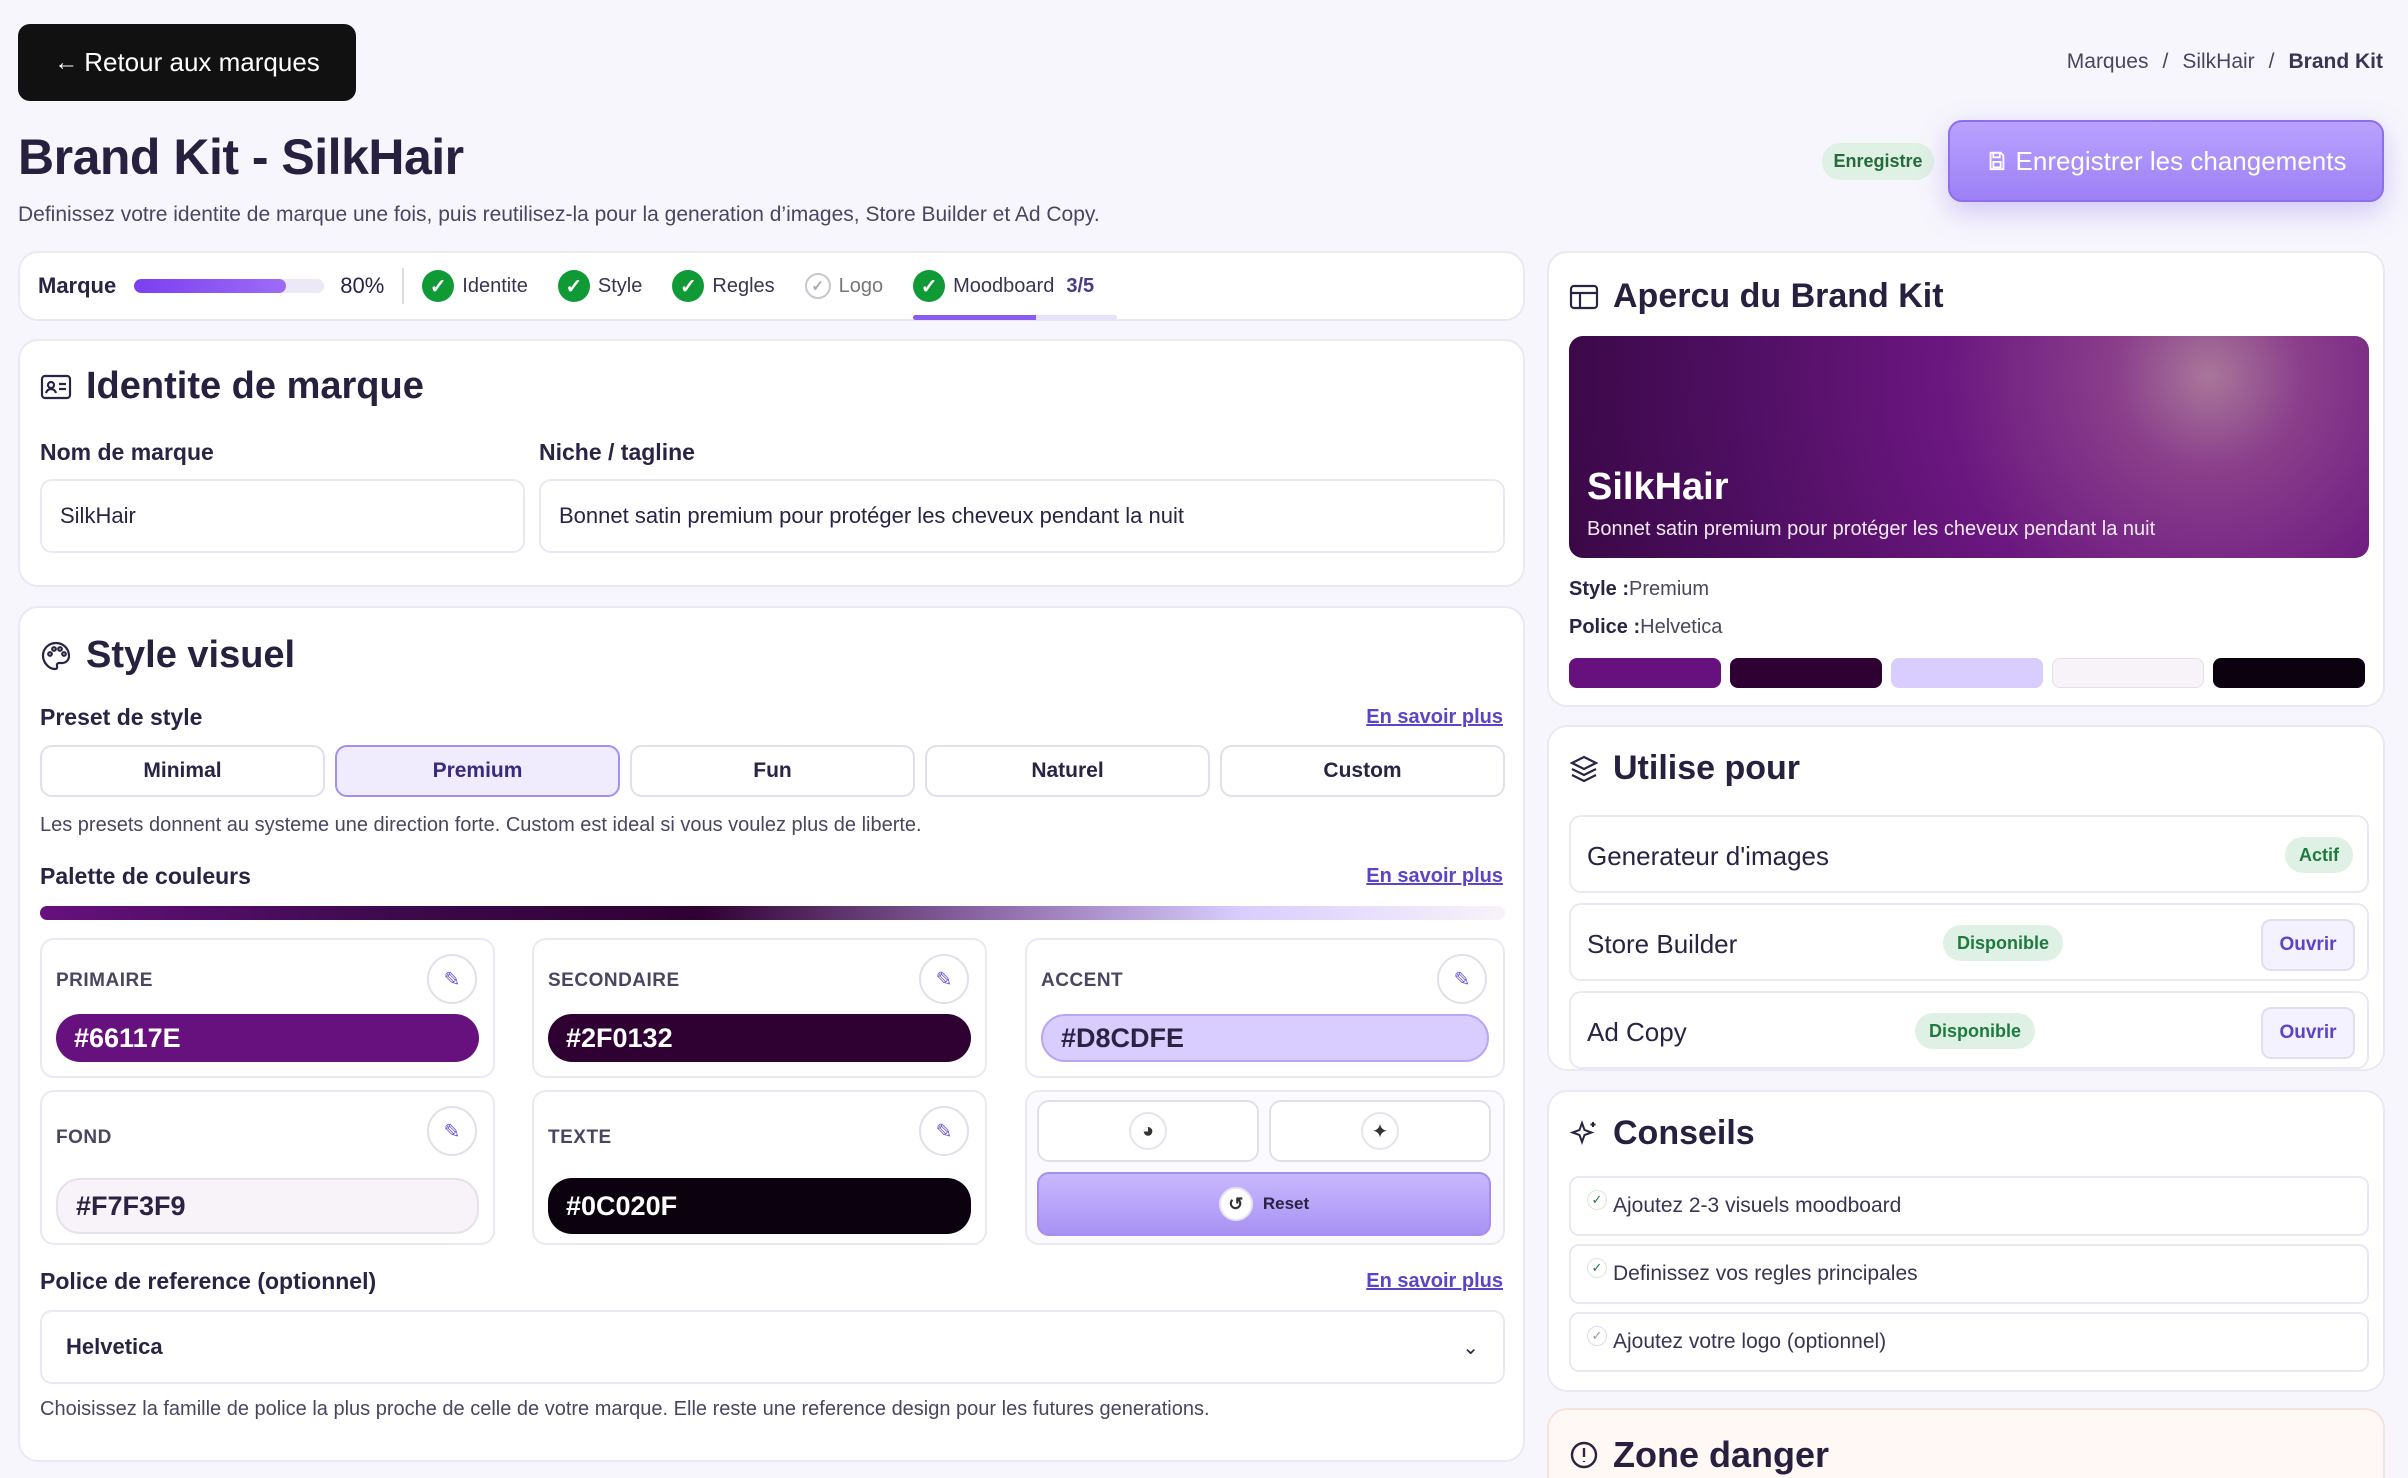 The height and width of the screenshot is (1478, 2408). I want to click on status-badge: Actif, so click(2319, 855).